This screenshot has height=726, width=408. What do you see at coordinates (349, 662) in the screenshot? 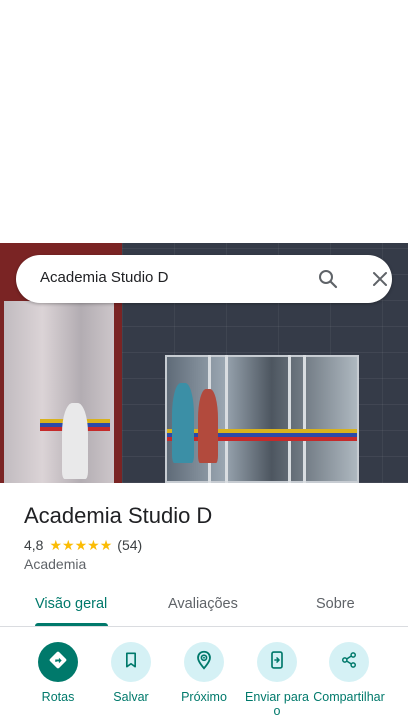
I see `share-icon` at bounding box center [349, 662].